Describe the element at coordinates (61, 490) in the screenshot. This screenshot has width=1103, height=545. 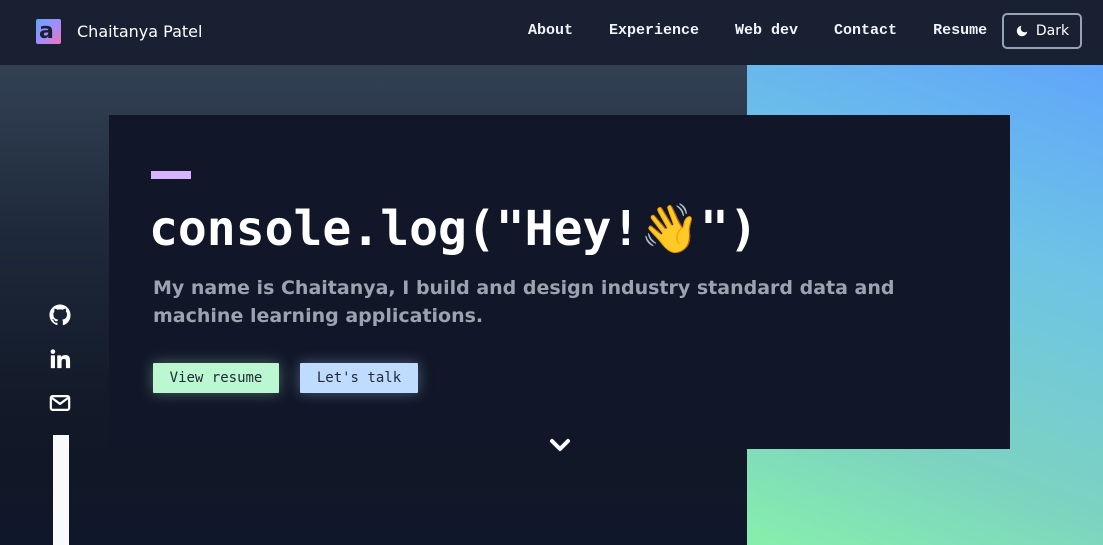
I see `social-divider-line` at that location.